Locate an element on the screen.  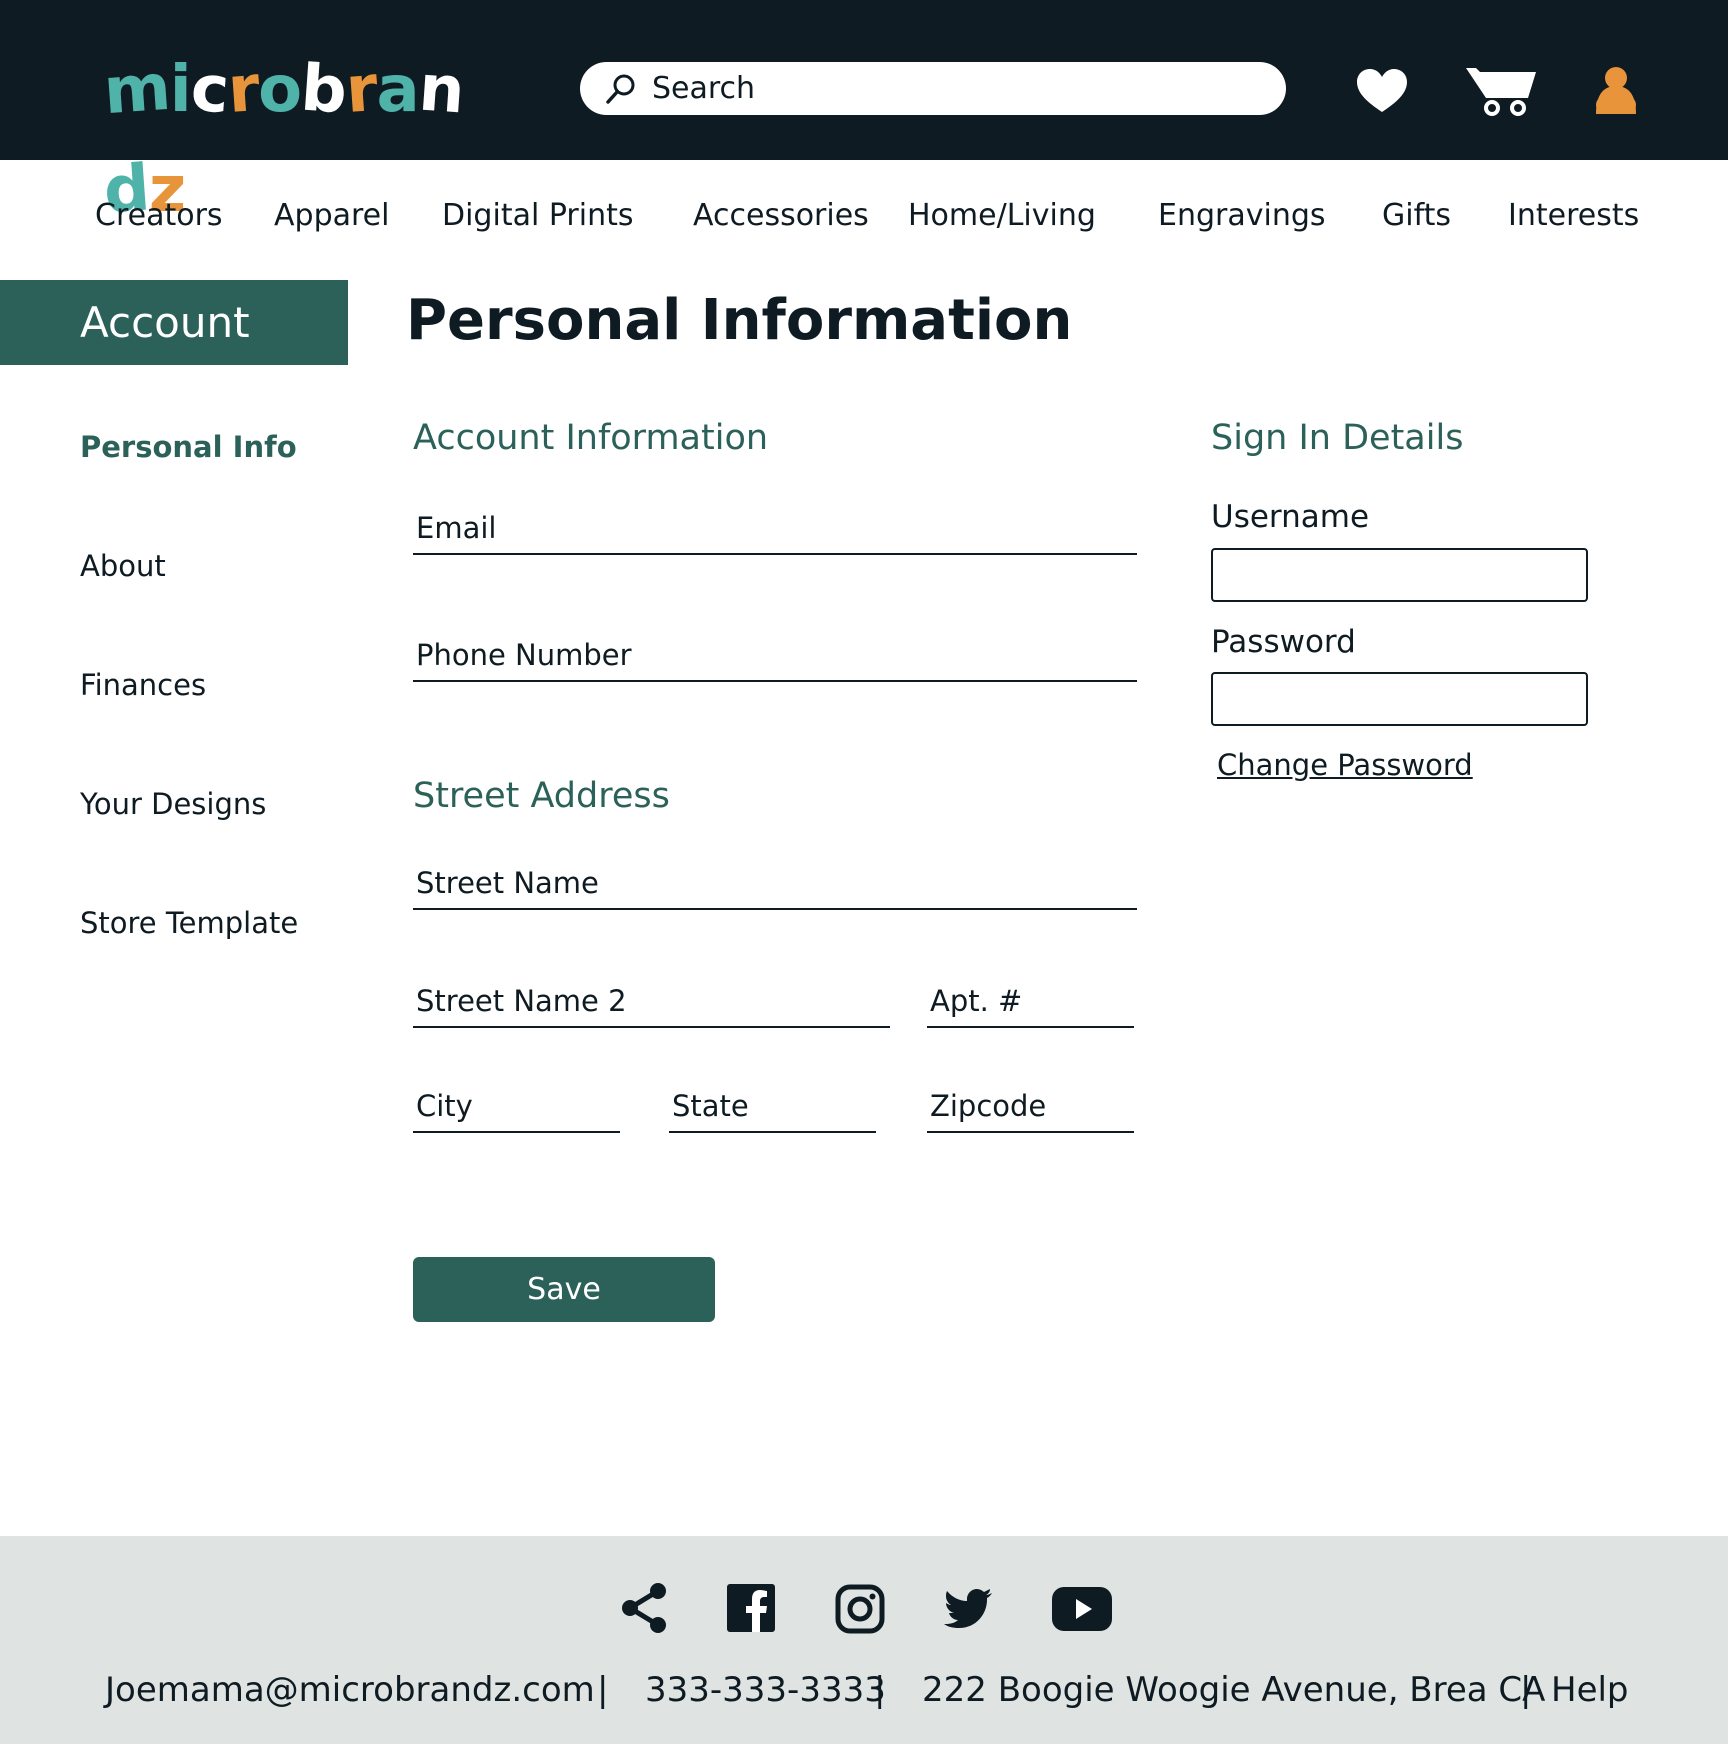
city-field is located at coordinates (516, 1107).